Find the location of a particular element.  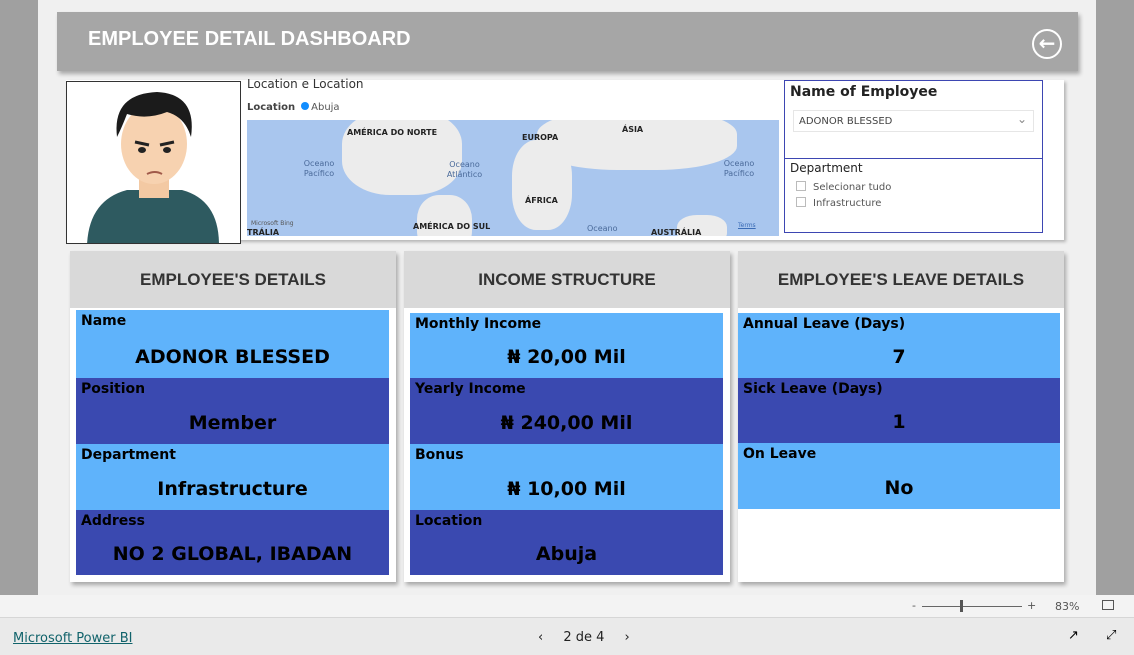

zoom-in-button: + is located at coordinates (1031, 605).